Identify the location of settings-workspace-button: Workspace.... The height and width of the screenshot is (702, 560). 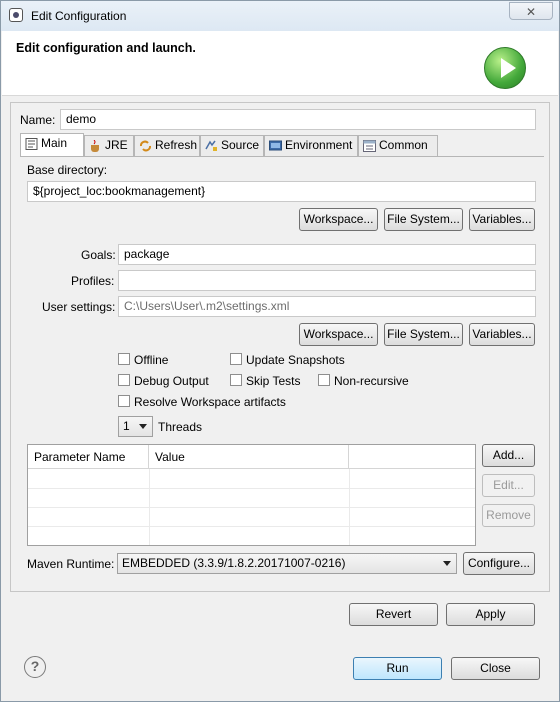
(338, 334).